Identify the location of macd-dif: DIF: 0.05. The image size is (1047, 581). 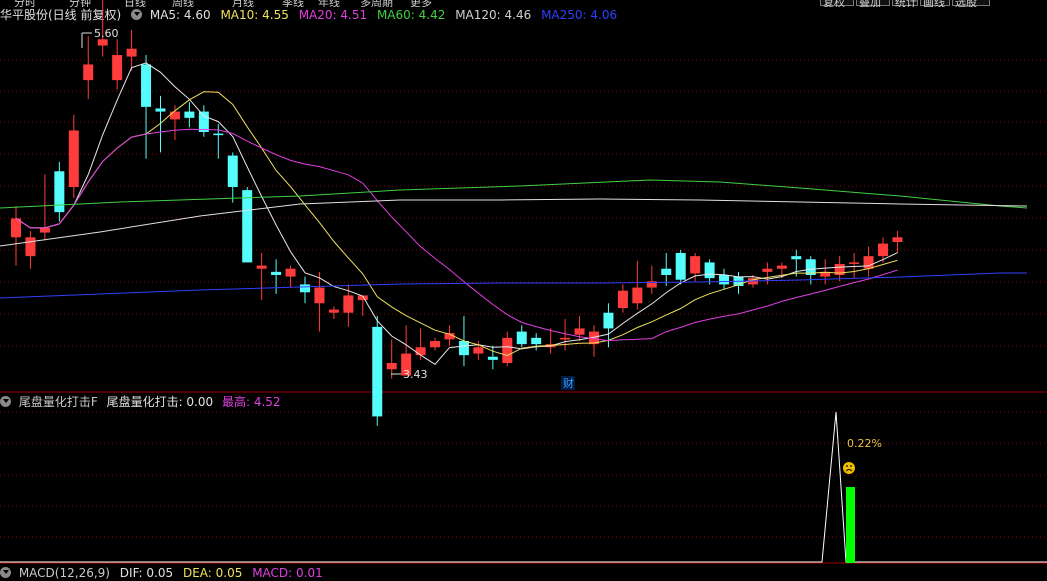
(146, 573).